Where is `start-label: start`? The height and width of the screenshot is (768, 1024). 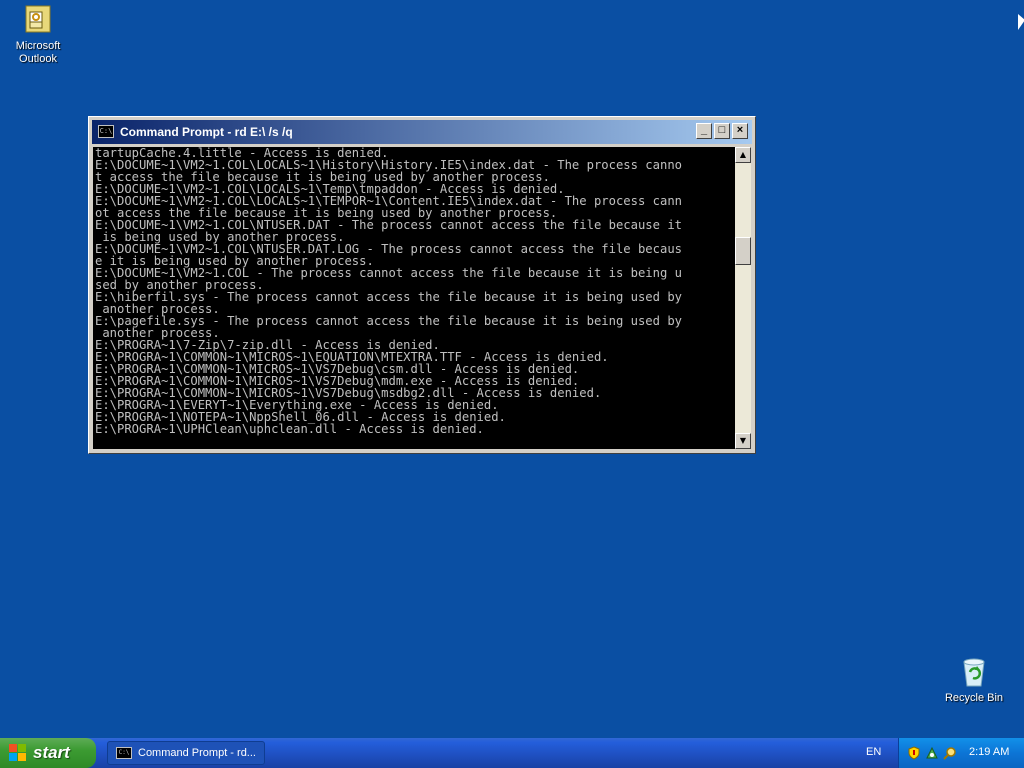 start-label: start is located at coordinates (51, 752).